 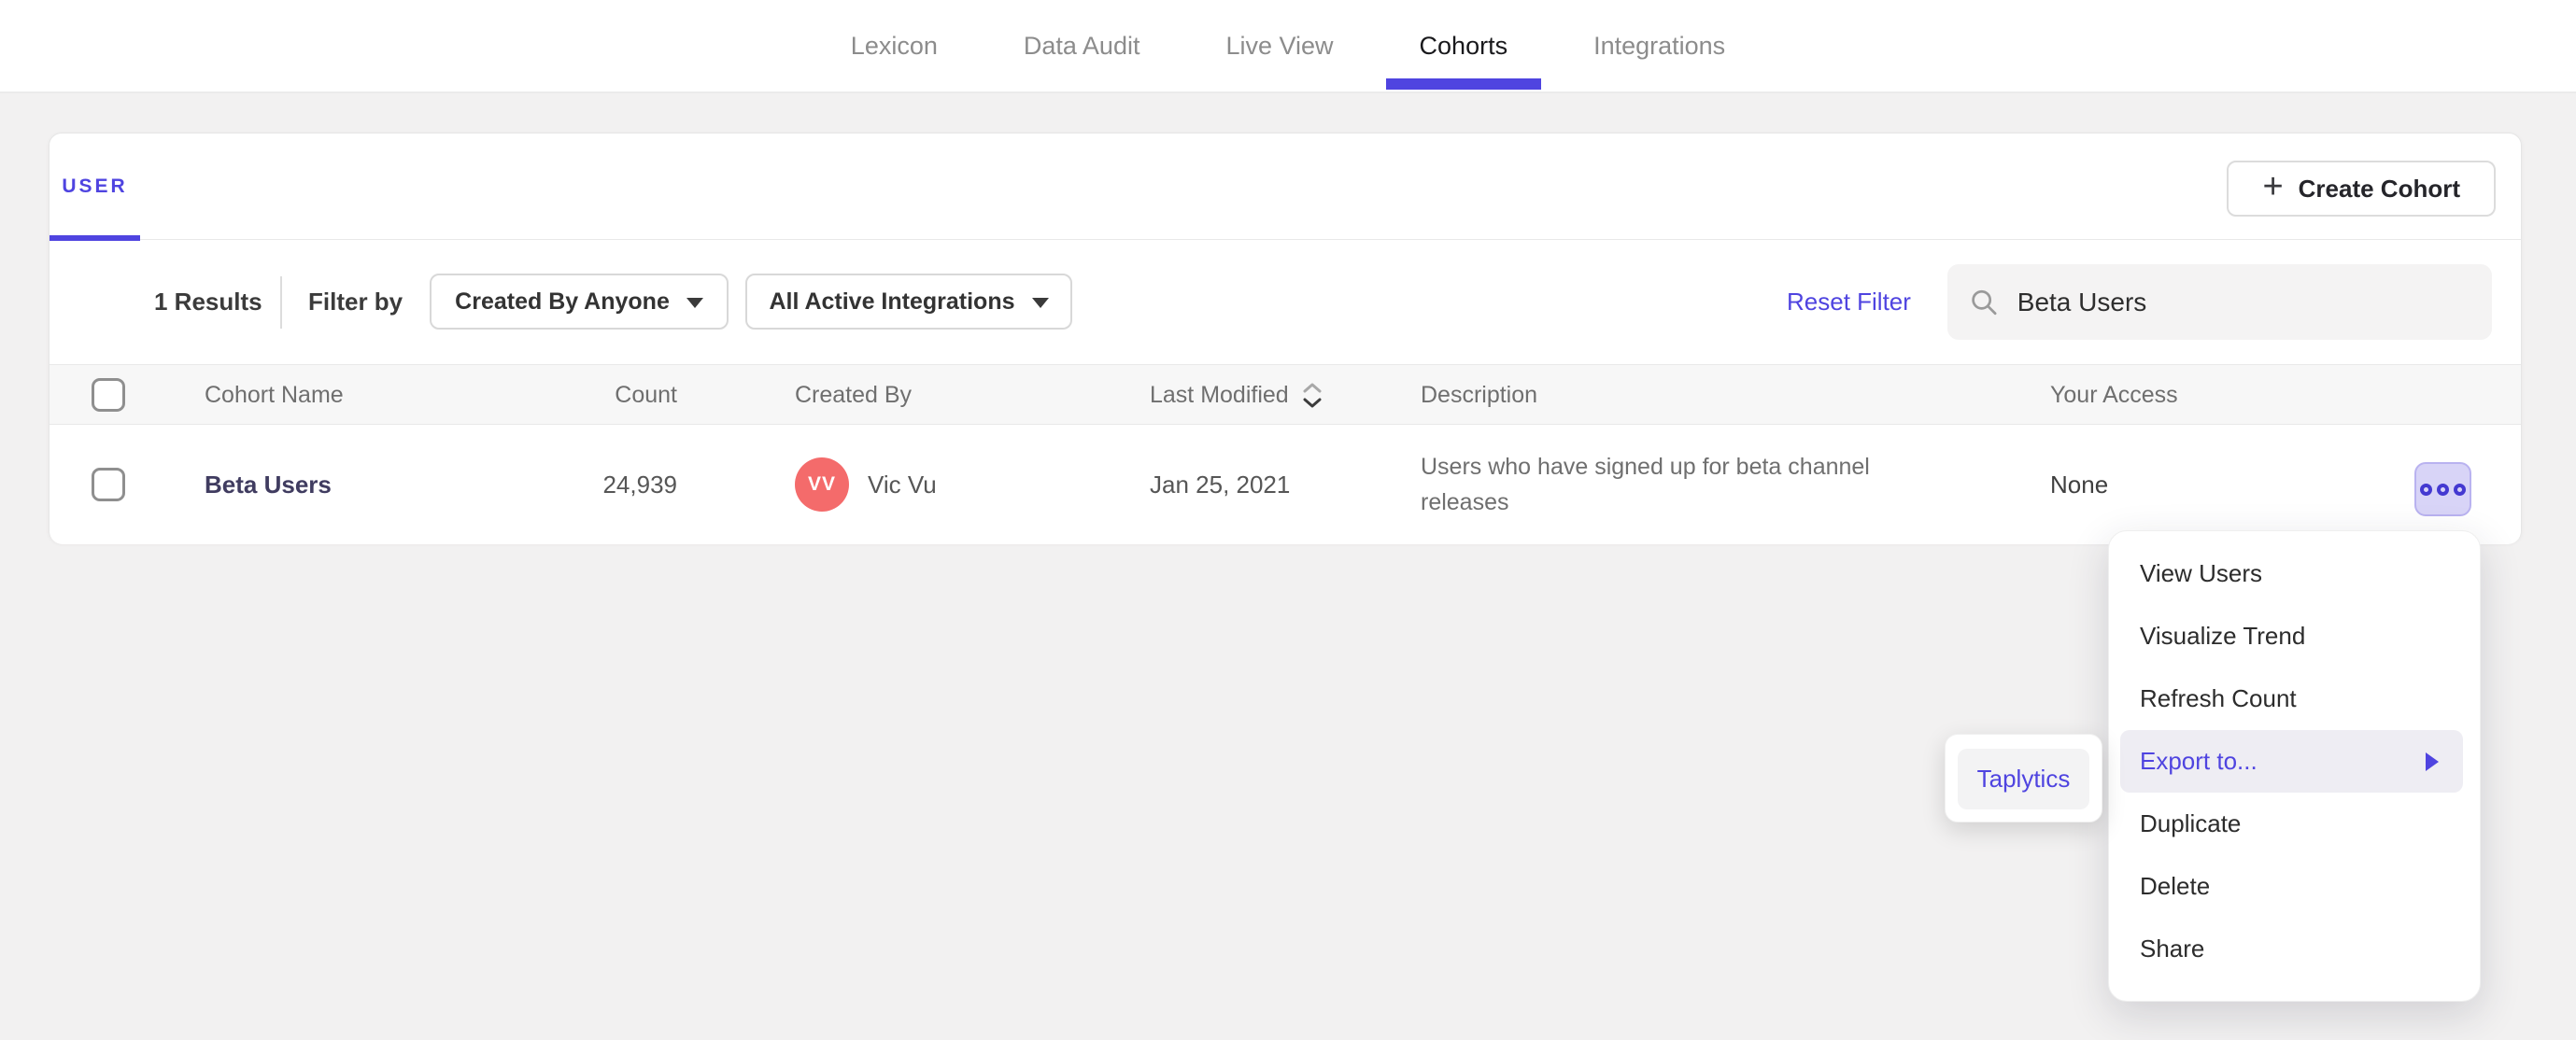 What do you see at coordinates (1312, 395) in the screenshot?
I see `sort-icon` at bounding box center [1312, 395].